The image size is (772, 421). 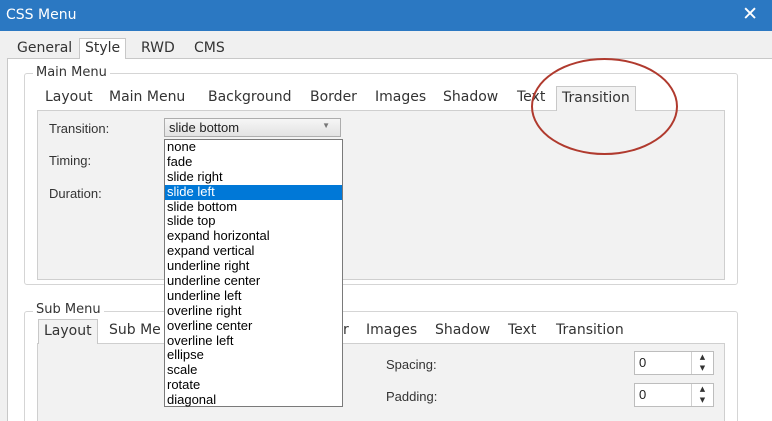 I want to click on transition-select: slide bottom ▼, so click(x=252, y=127).